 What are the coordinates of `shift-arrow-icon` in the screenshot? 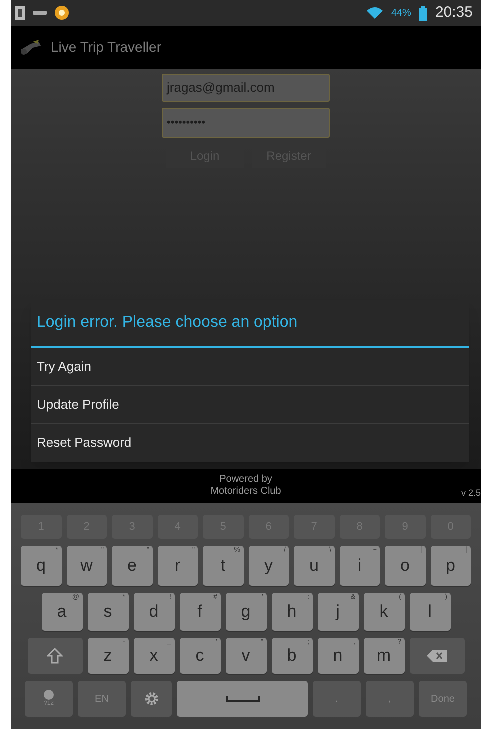 It's located at (55, 656).